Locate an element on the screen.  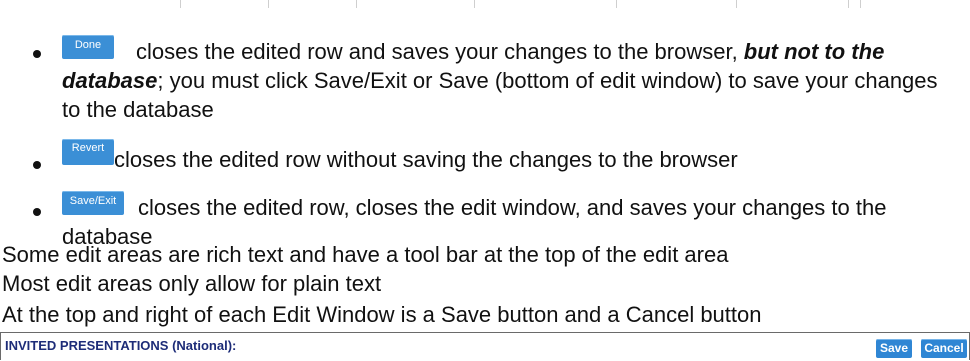
save-button: Save is located at coordinates (894, 348).